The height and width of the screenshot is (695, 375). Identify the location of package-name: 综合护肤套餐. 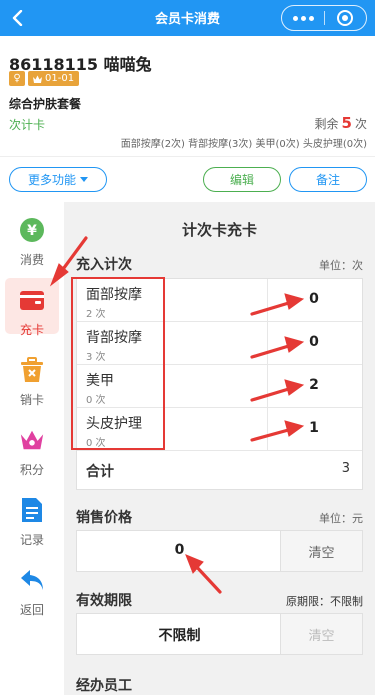
(45, 104).